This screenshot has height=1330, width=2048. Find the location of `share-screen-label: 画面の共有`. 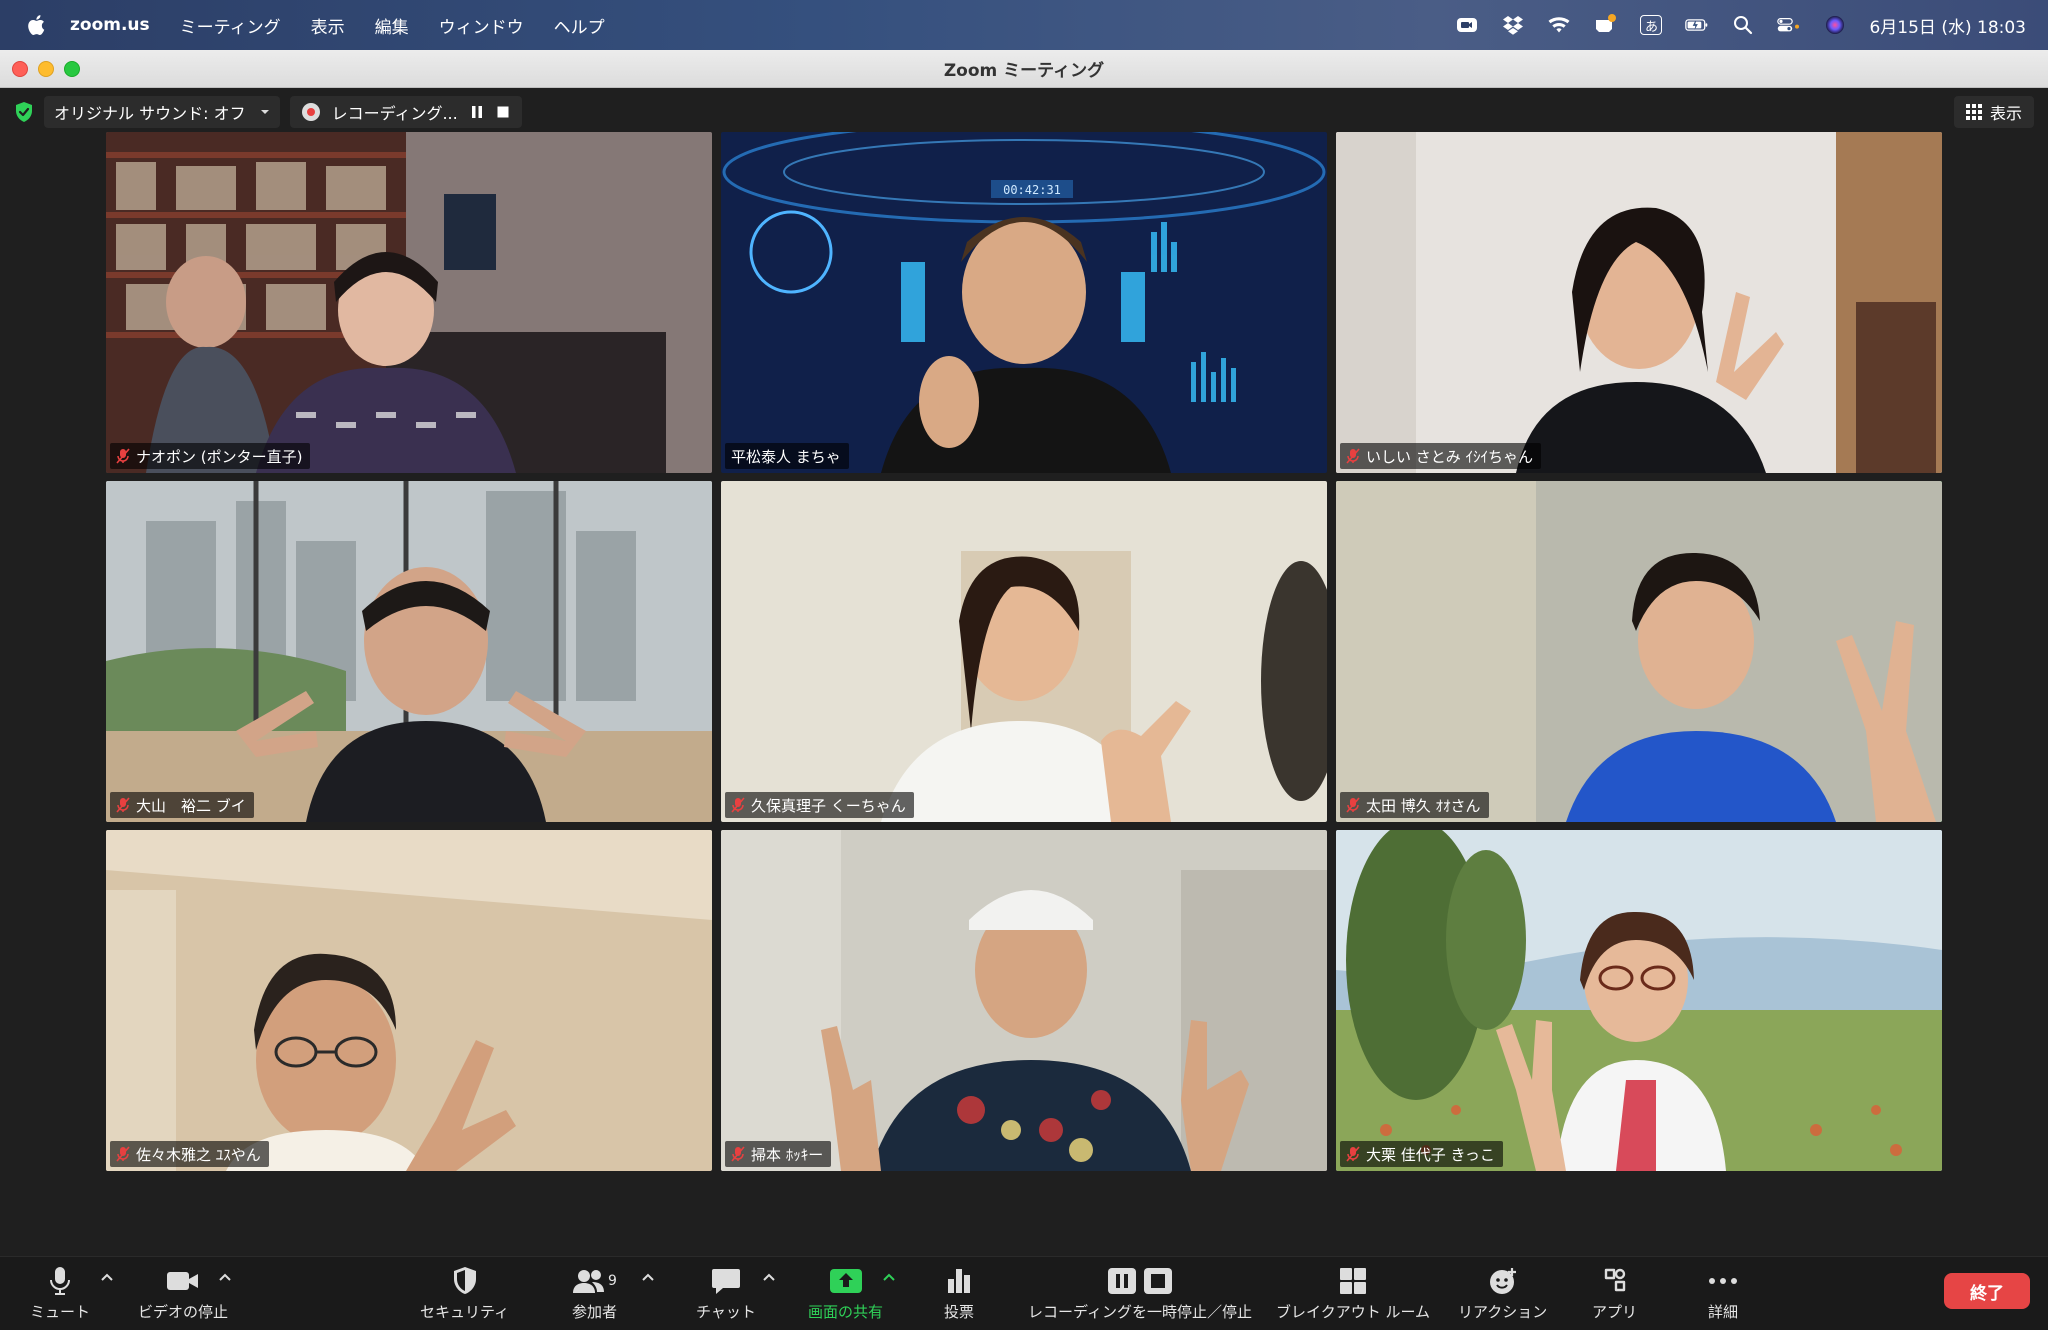

share-screen-label: 画面の共有 is located at coordinates (846, 1312).